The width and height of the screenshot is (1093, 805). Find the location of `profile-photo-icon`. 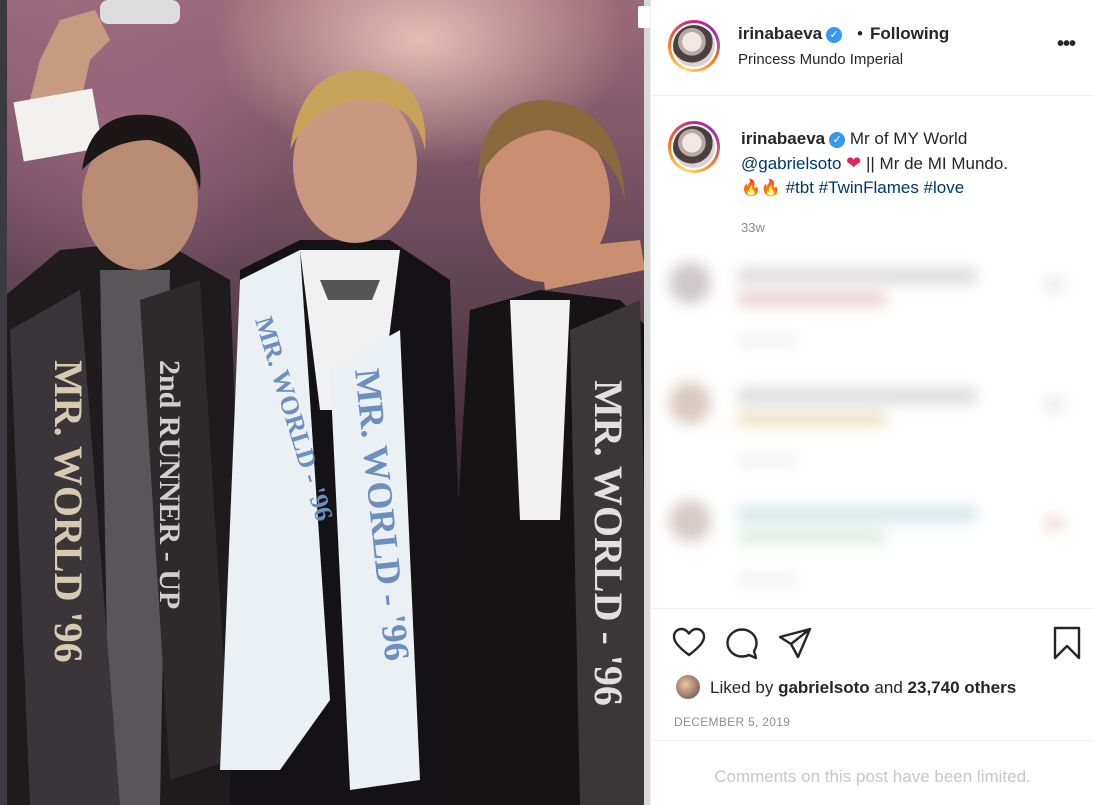

profile-photo-icon is located at coordinates (694, 46).